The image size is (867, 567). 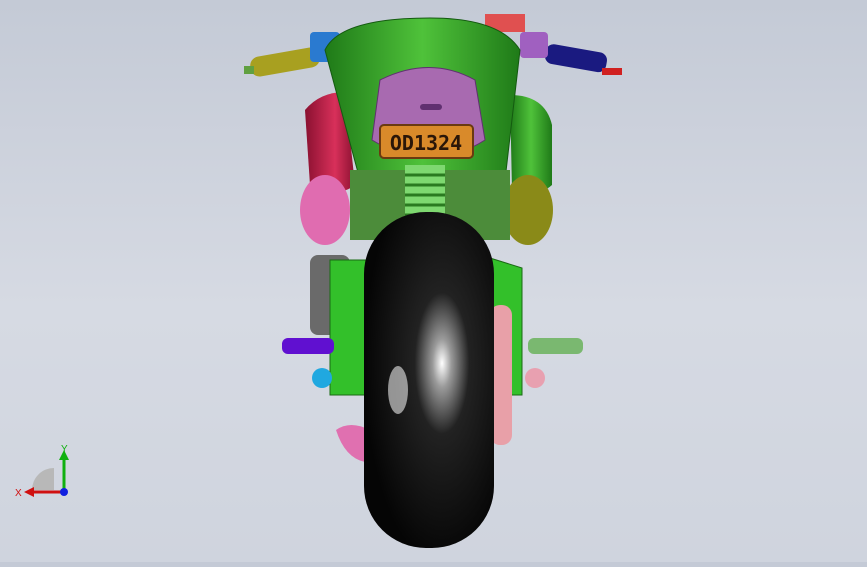 I want to click on left-handlebar, so click(x=292, y=54).